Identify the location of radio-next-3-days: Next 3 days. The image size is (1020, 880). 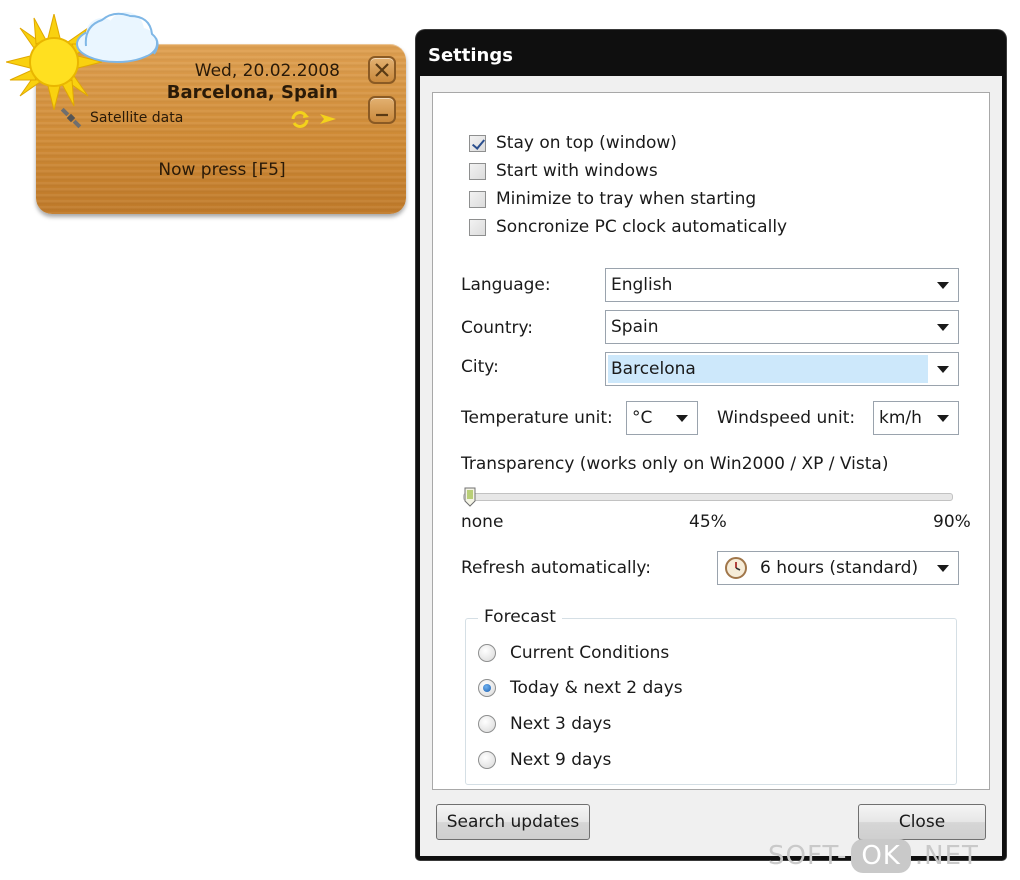
(544, 724).